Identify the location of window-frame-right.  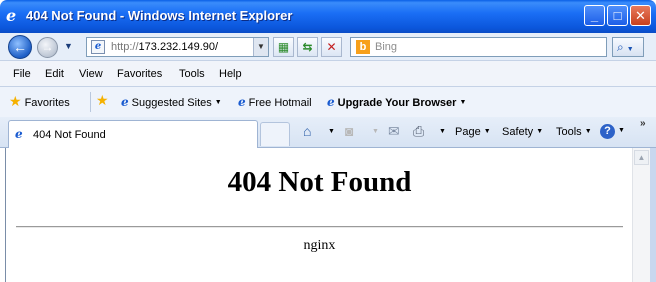
(653, 215).